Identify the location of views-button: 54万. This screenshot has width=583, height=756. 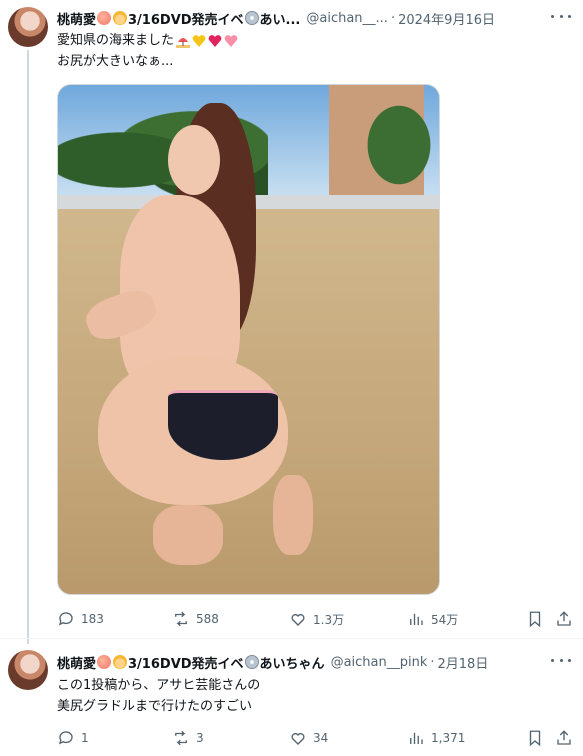
(432, 619).